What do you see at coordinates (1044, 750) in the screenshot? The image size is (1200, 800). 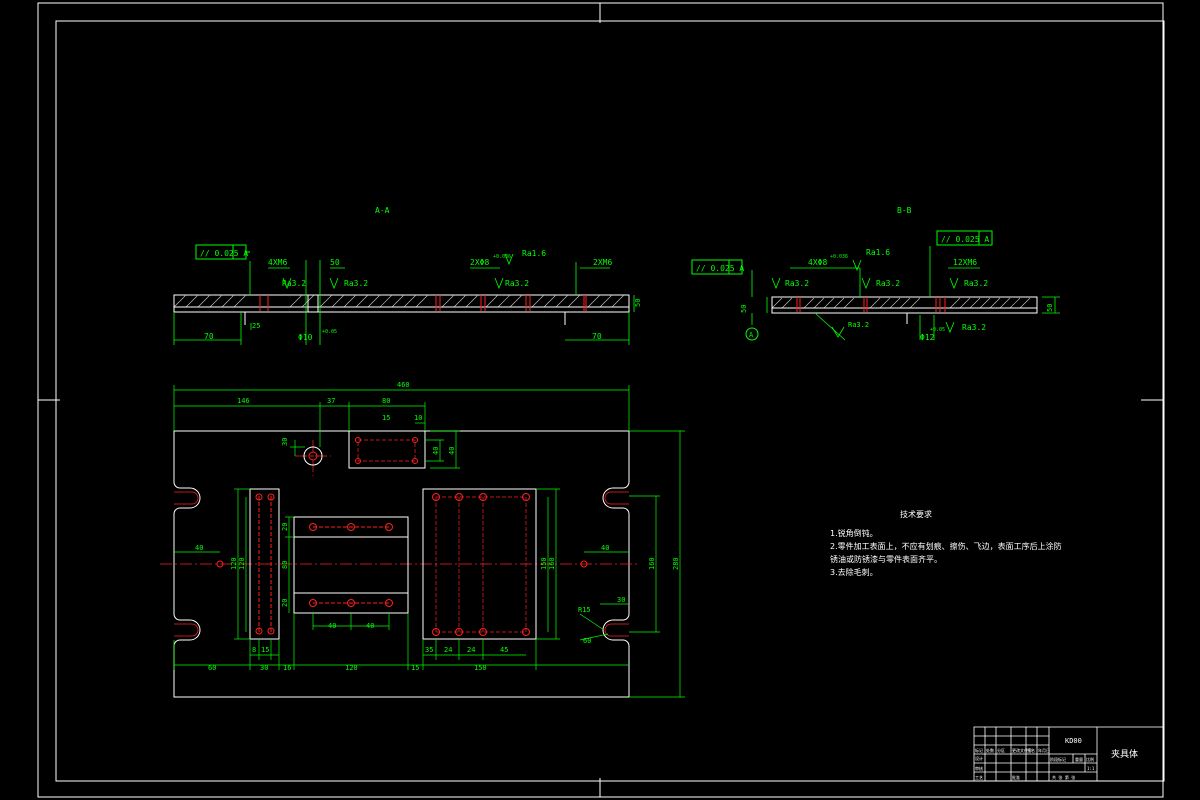 I see `title-r1c6: 年月日` at bounding box center [1044, 750].